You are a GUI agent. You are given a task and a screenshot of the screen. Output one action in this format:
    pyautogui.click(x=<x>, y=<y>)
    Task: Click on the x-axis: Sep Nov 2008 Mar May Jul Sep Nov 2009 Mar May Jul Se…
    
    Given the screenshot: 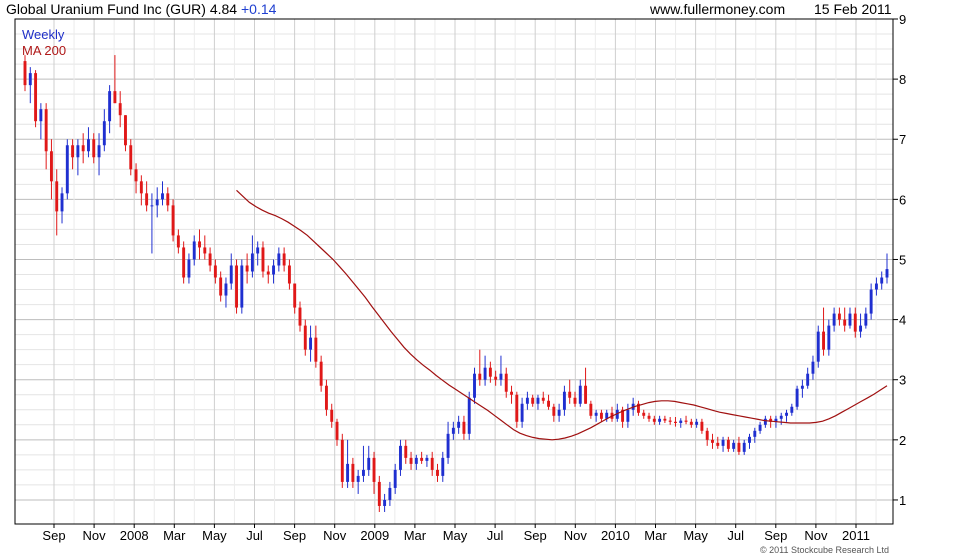 What is the action you would take?
    pyautogui.click(x=456, y=533)
    